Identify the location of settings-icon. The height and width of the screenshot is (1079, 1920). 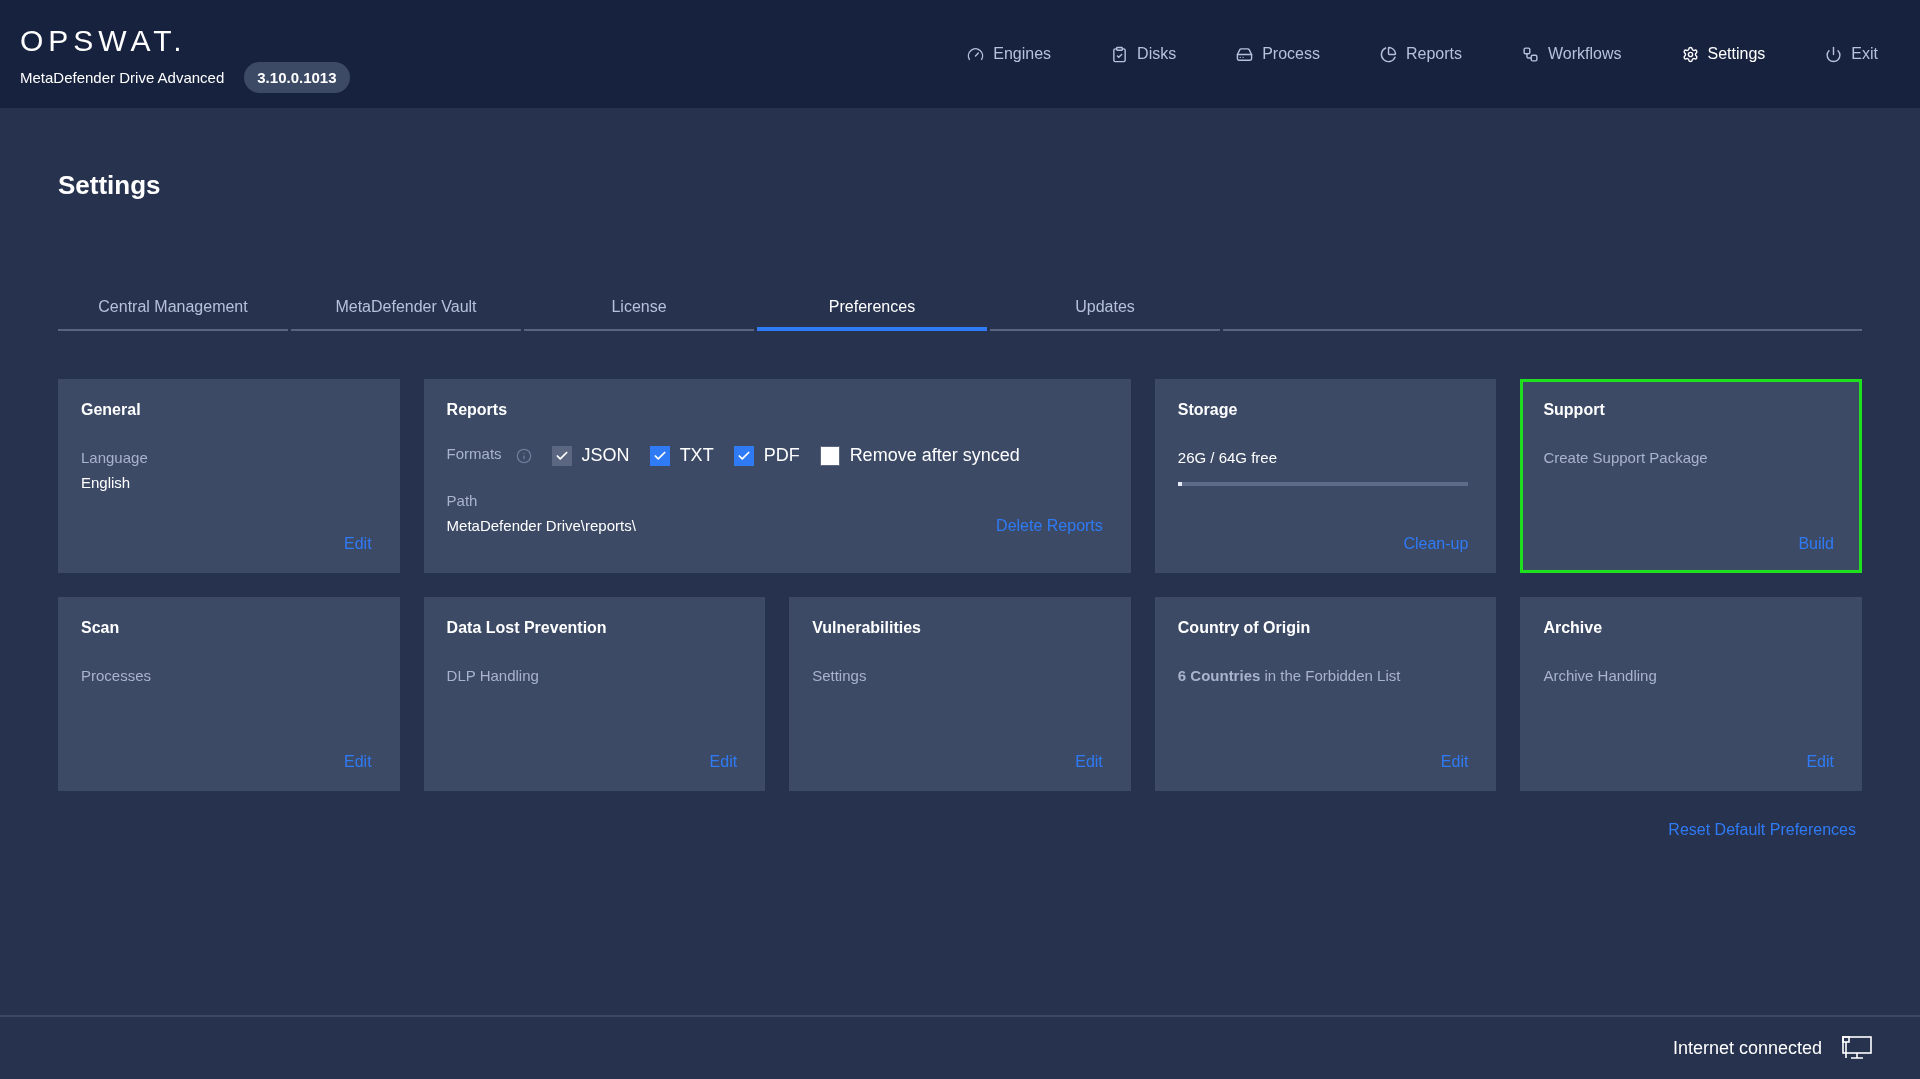
(1690, 54).